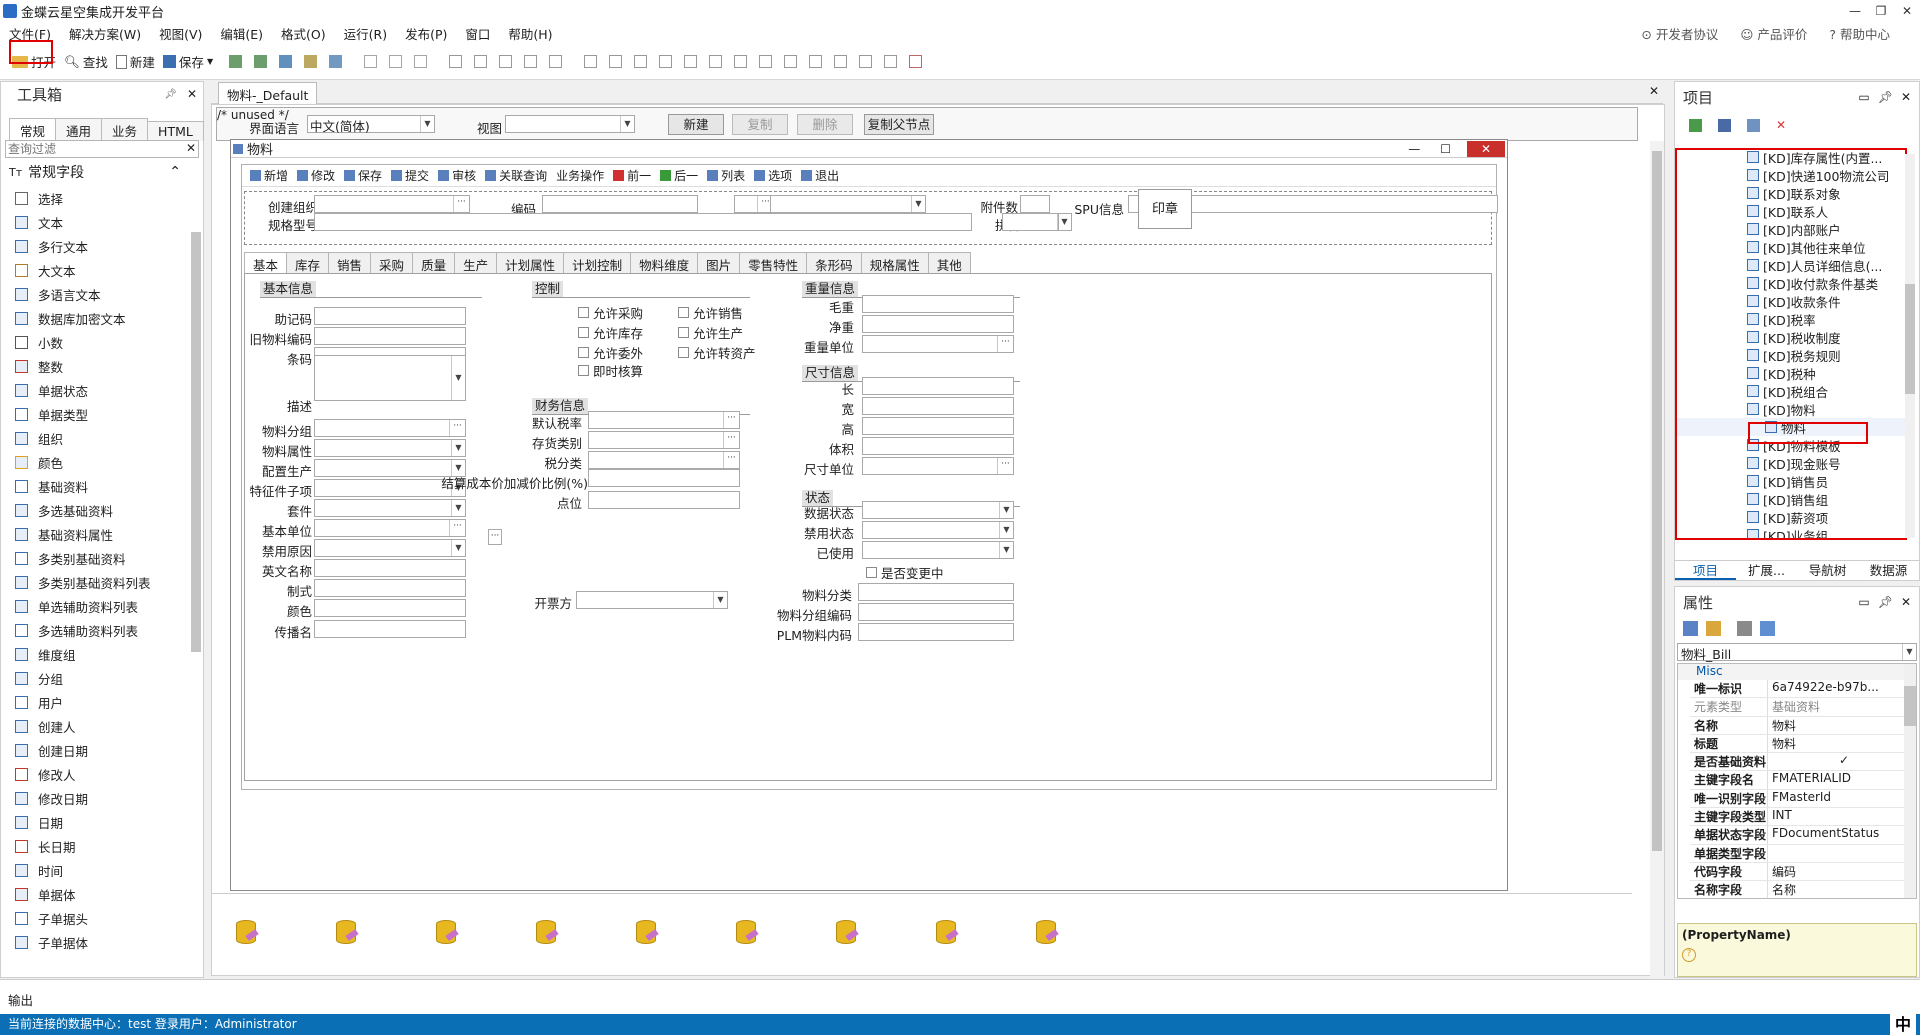 Image resolution: width=1920 pixels, height=1035 pixels. I want to click on control-checkbox: 允许采购, so click(610, 312).